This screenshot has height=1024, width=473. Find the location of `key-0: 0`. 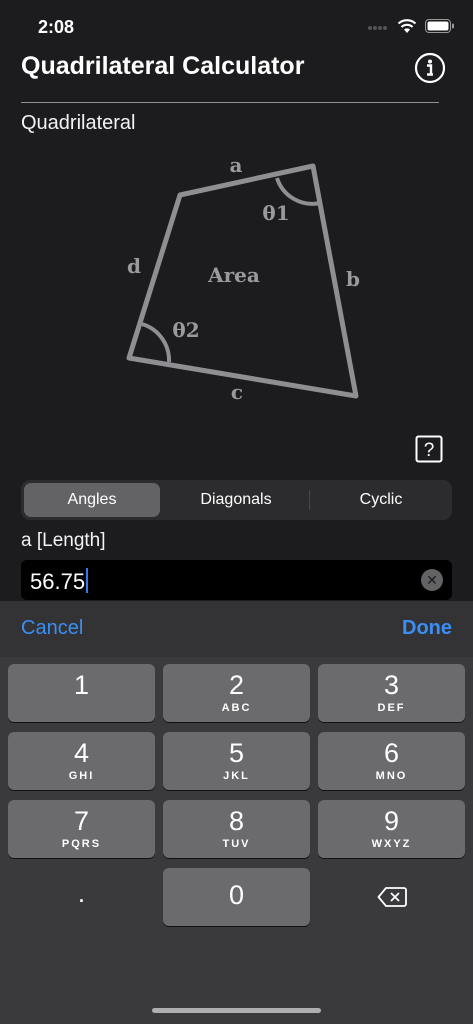

key-0: 0 is located at coordinates (236, 897).